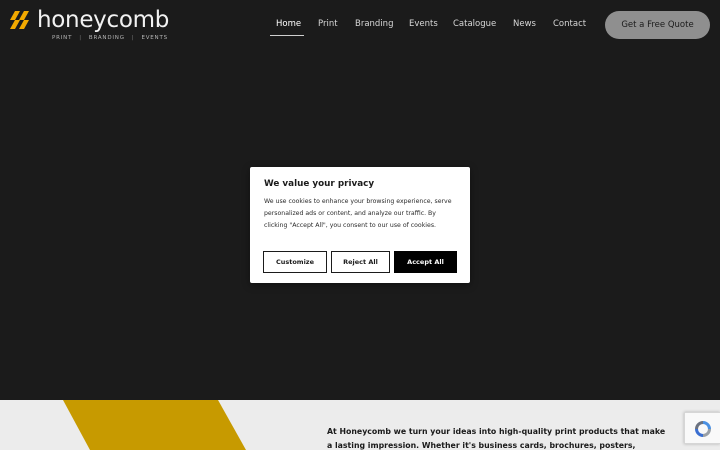 The height and width of the screenshot is (450, 720). What do you see at coordinates (103, 20) in the screenshot?
I see `brand-name: honeycomb` at bounding box center [103, 20].